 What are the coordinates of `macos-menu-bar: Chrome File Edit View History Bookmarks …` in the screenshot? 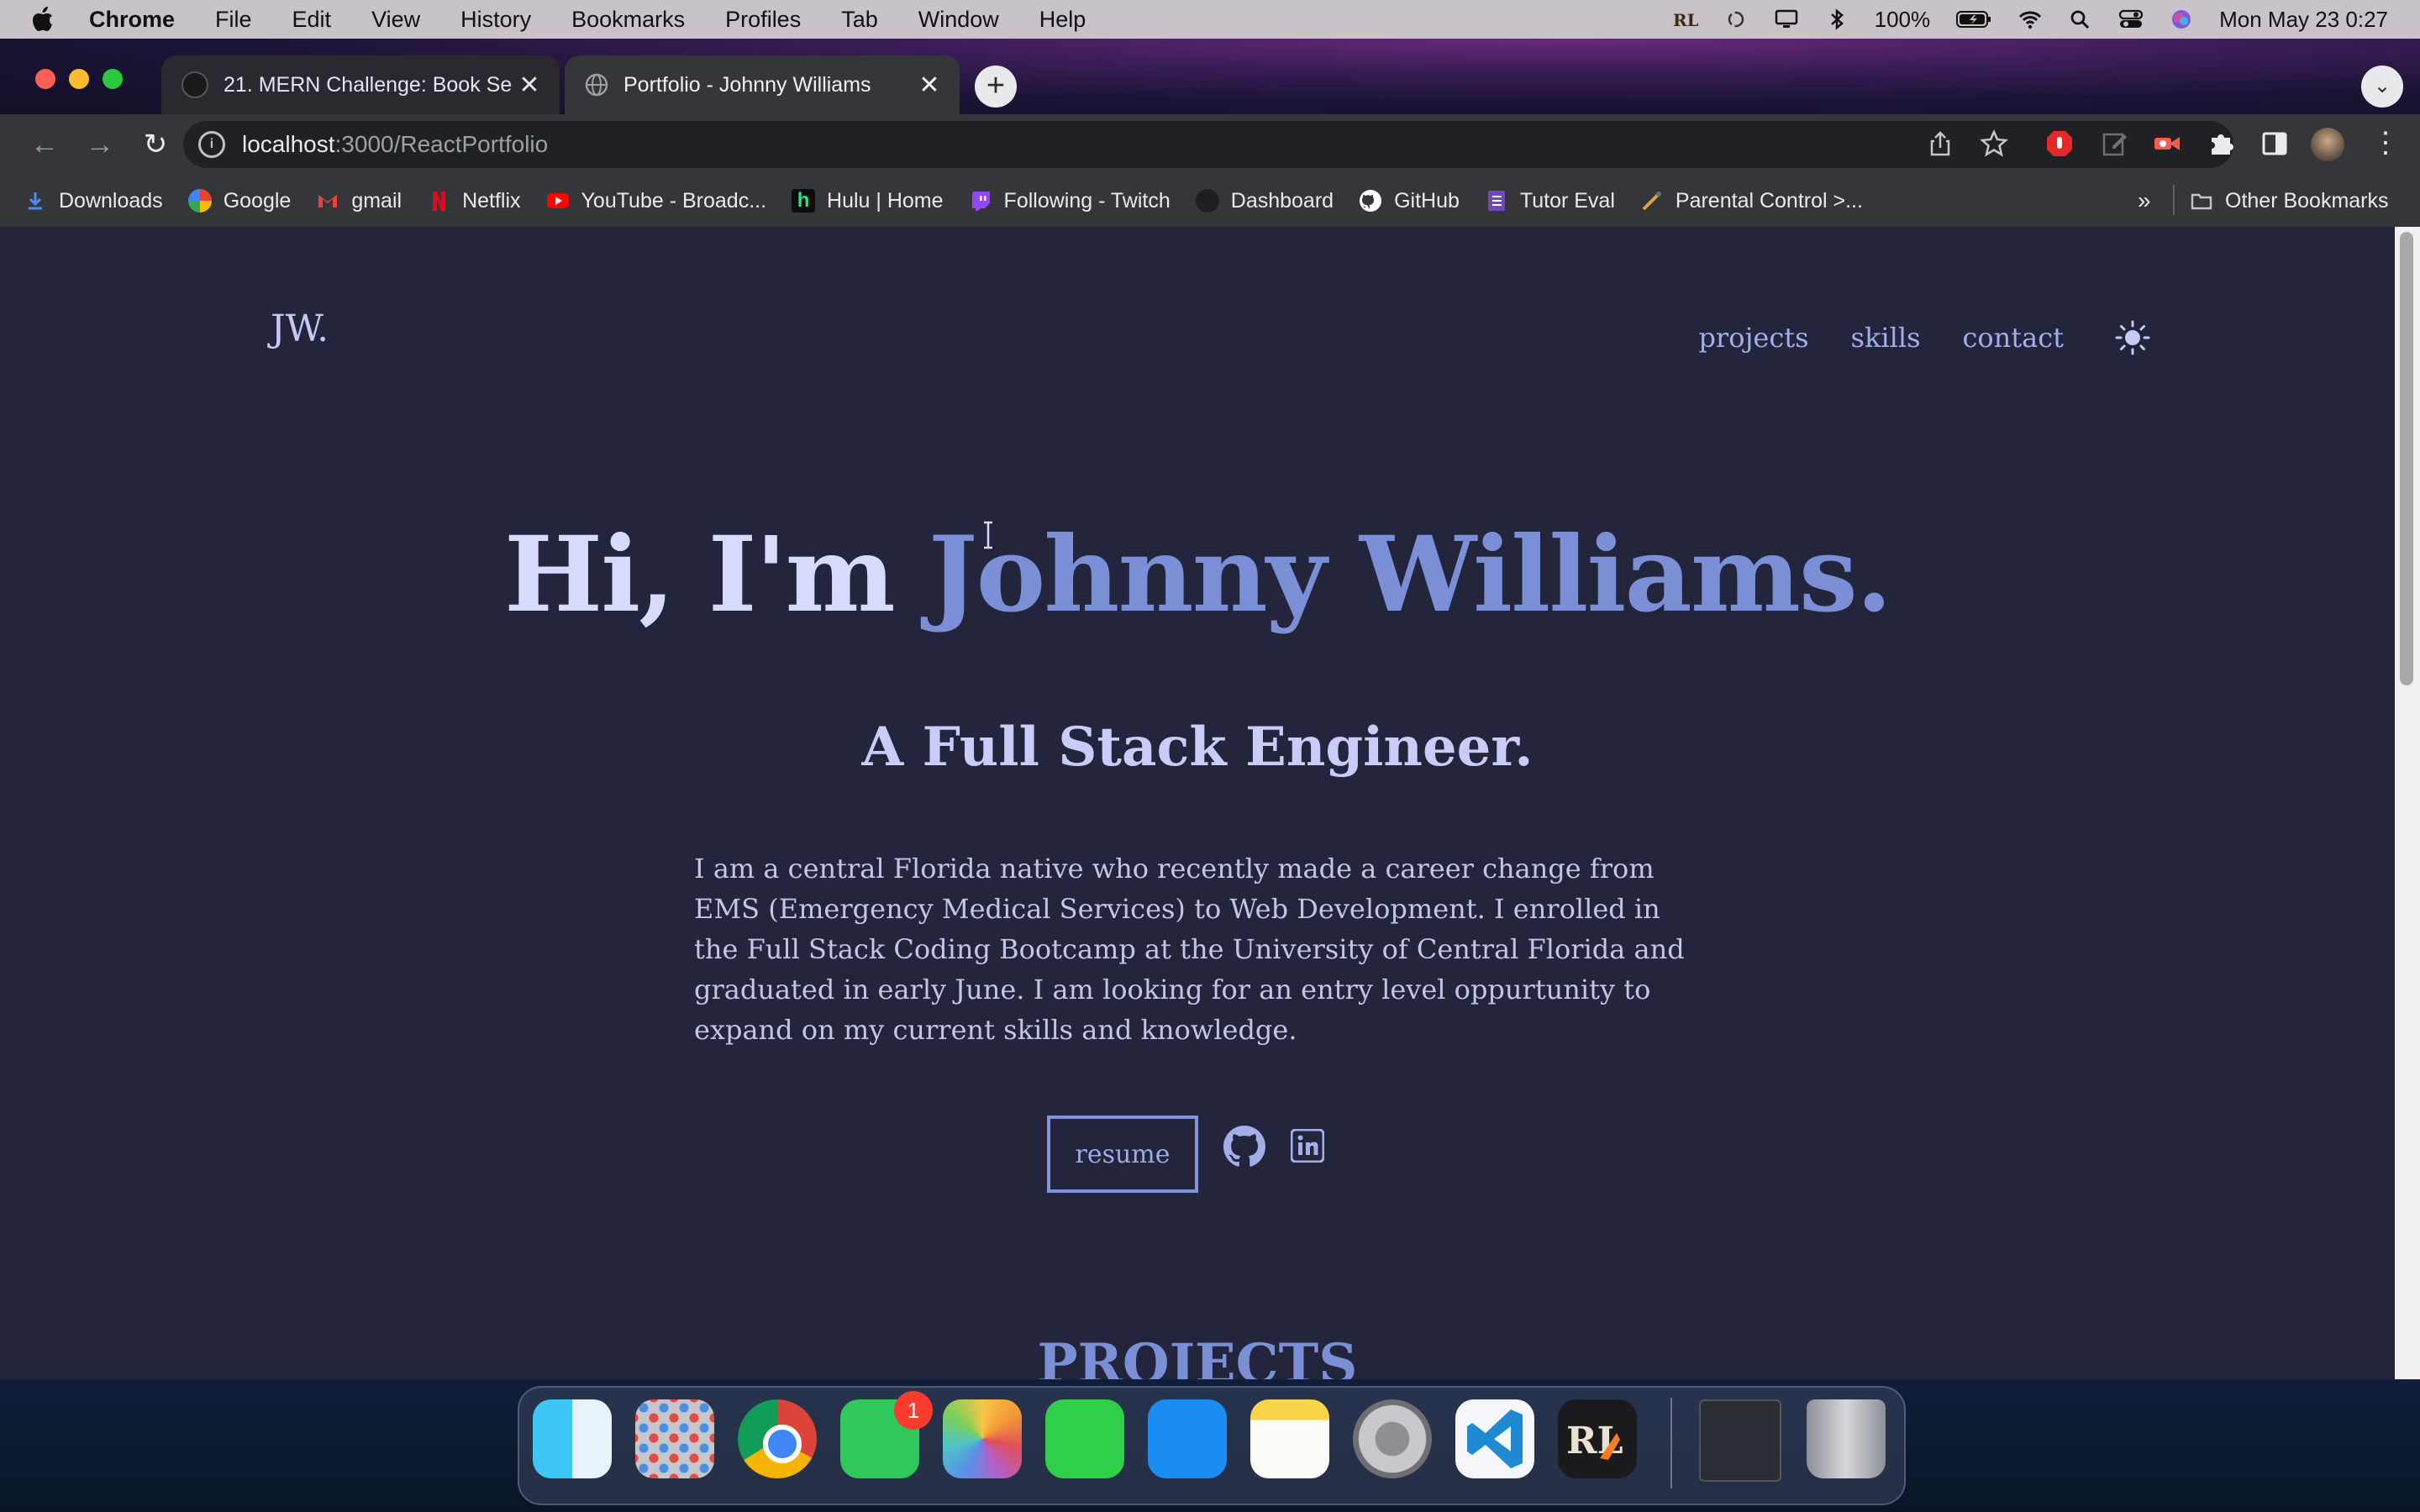 It's located at (1210, 19).